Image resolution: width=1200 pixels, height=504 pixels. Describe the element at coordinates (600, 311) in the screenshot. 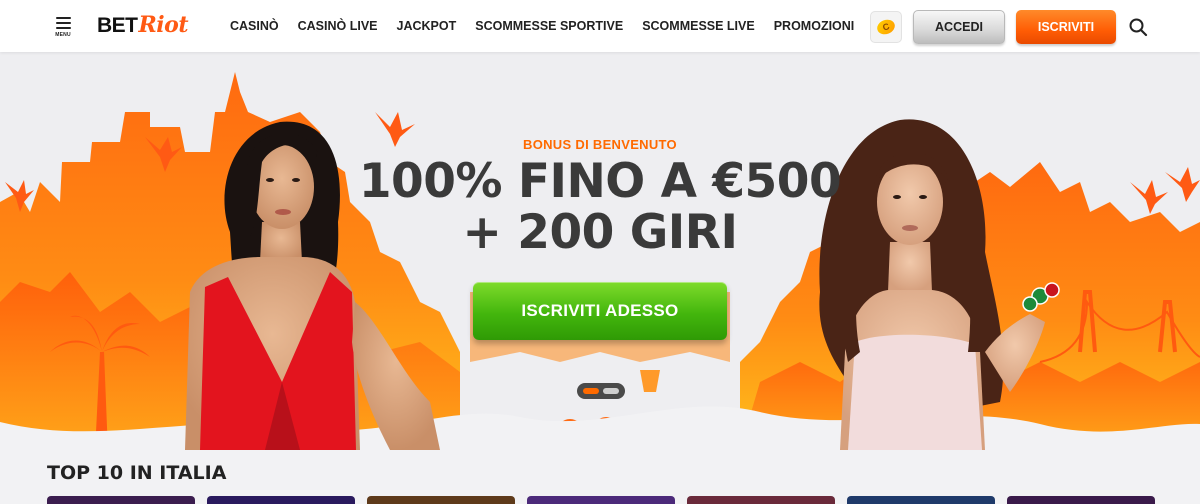

I see `signup-now-button: ISCRIVITI ADESSO` at that location.